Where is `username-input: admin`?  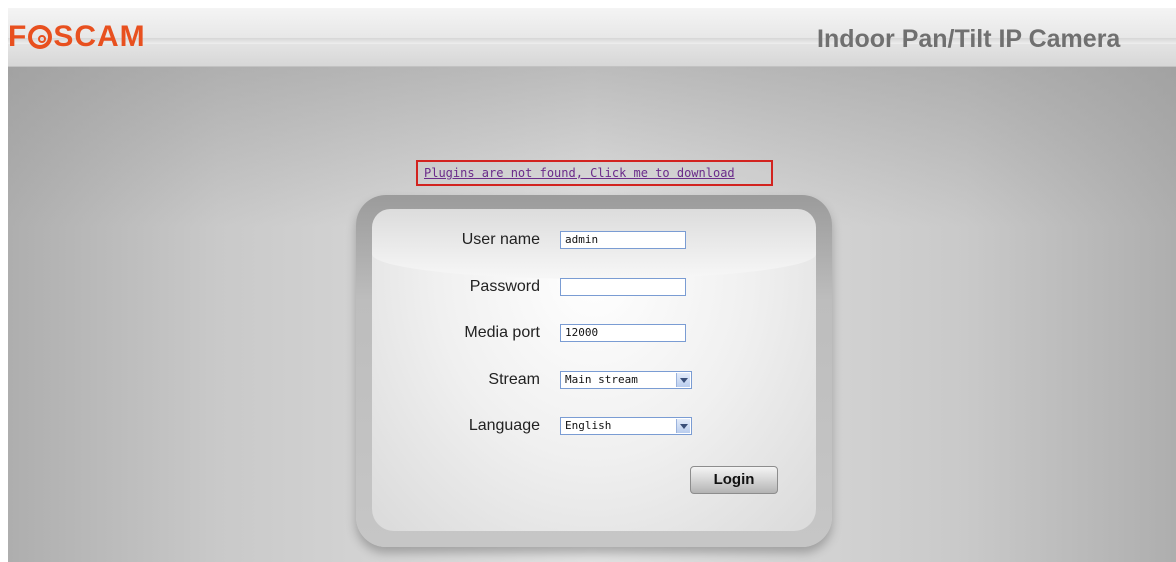
username-input: admin is located at coordinates (623, 240).